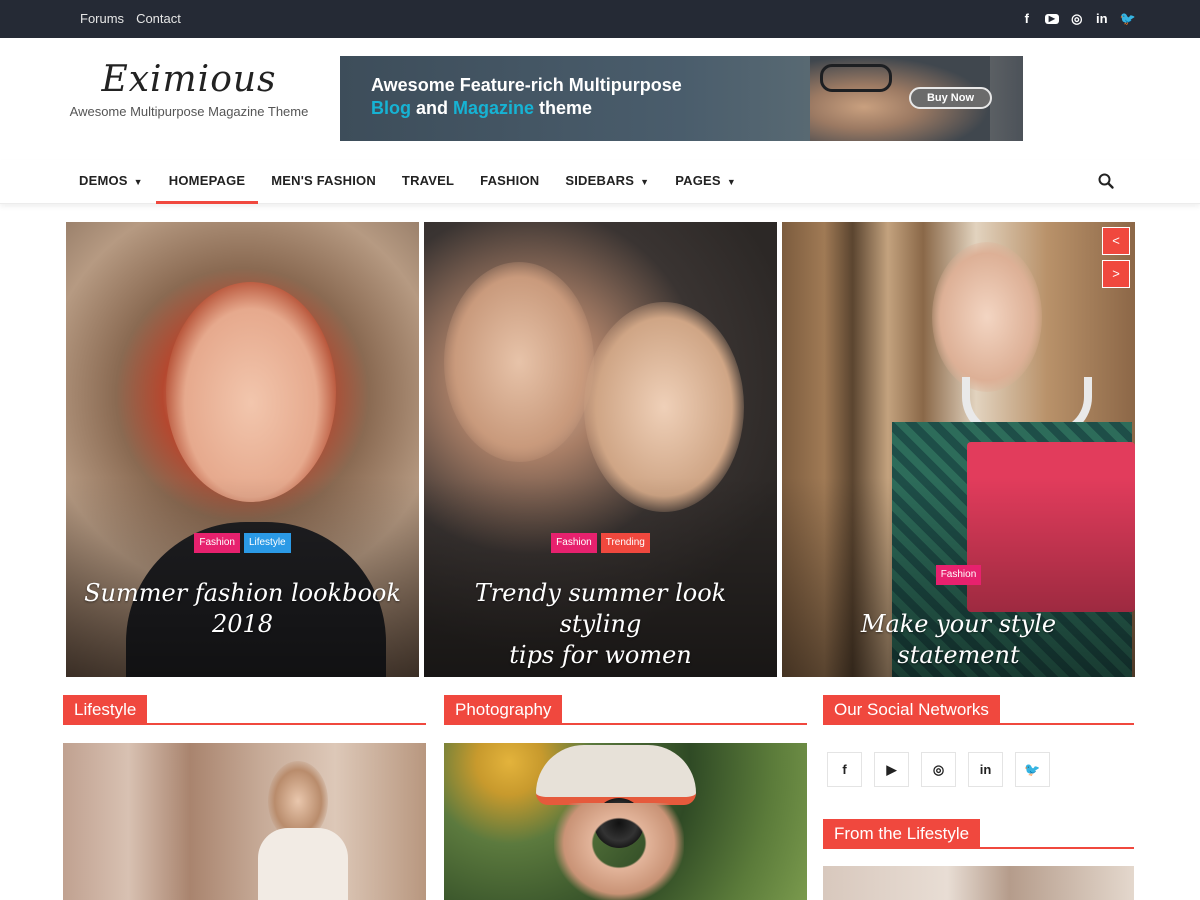  Describe the element at coordinates (242, 609) in the screenshot. I see `slide-title: Summer fashion lookbook 2018` at that location.